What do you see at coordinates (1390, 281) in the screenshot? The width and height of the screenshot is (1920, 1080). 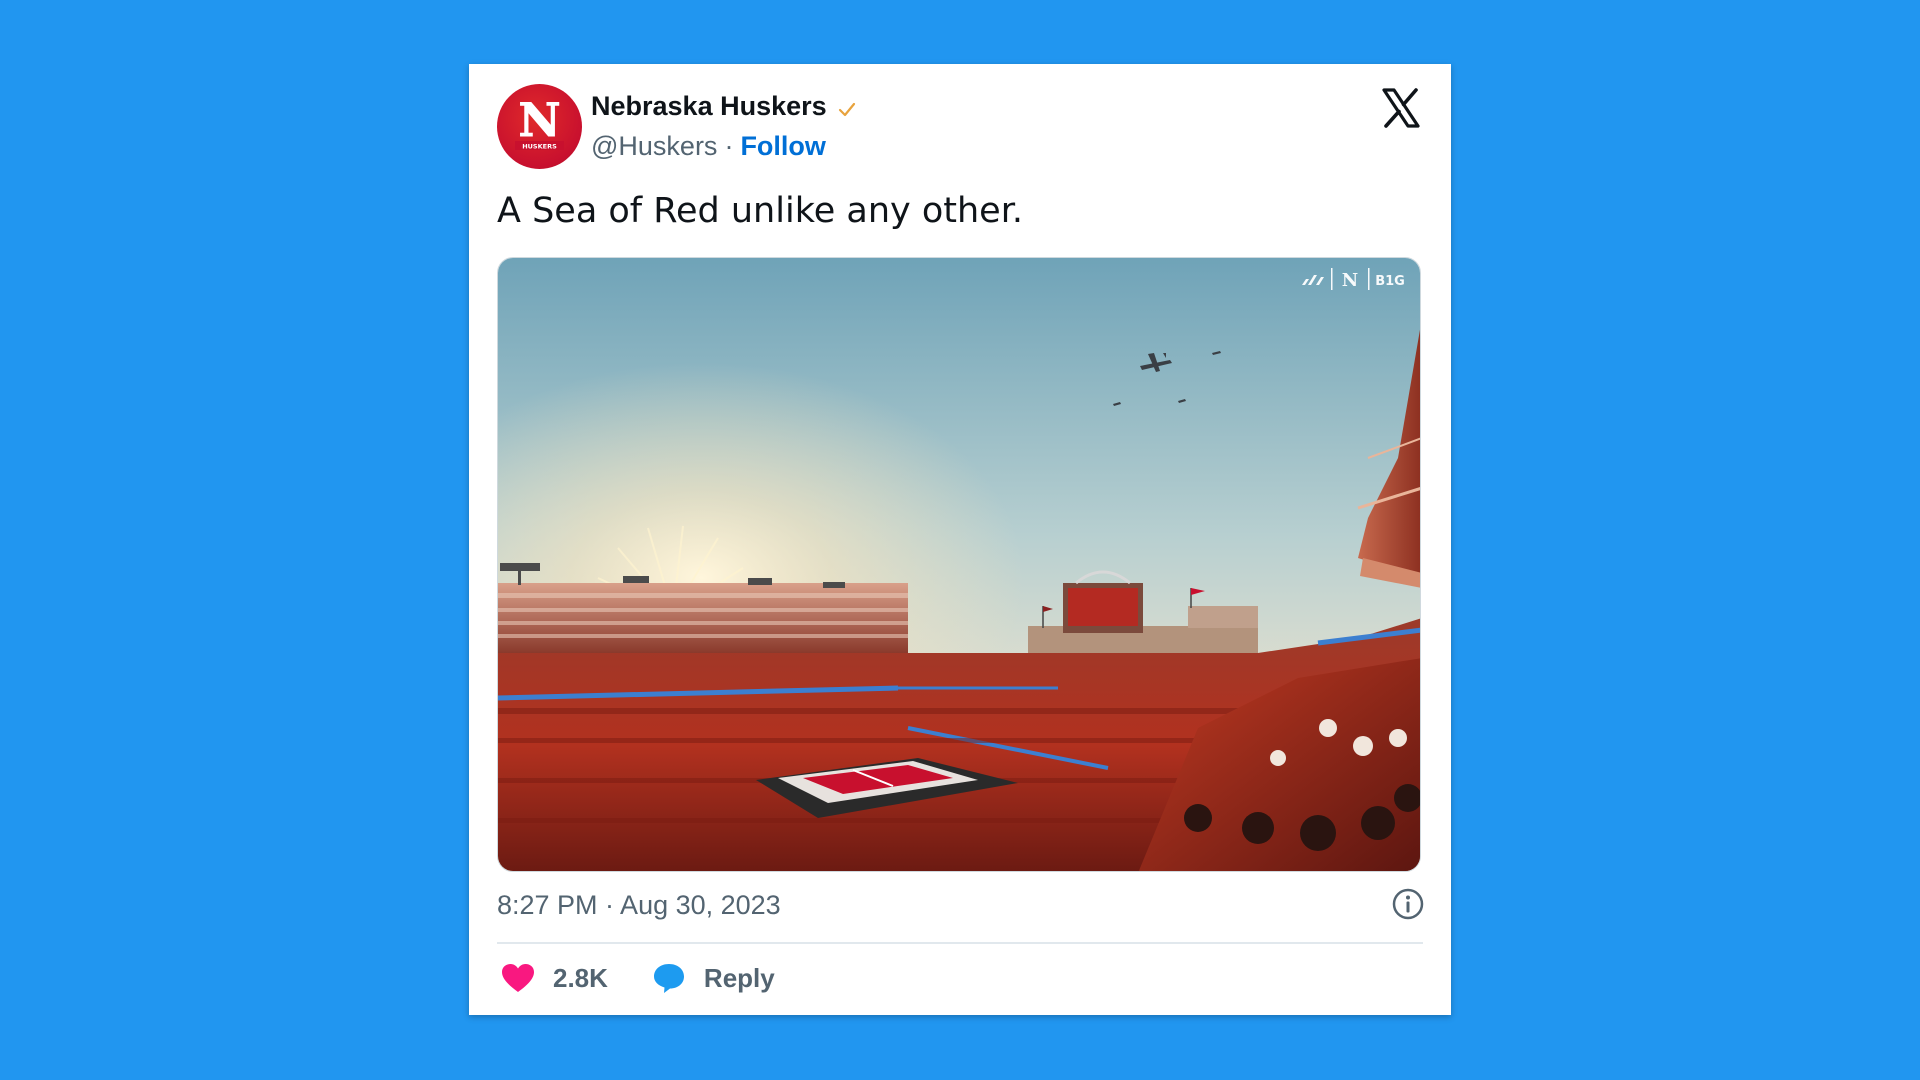 I see `watermark-b1g: B1G` at bounding box center [1390, 281].